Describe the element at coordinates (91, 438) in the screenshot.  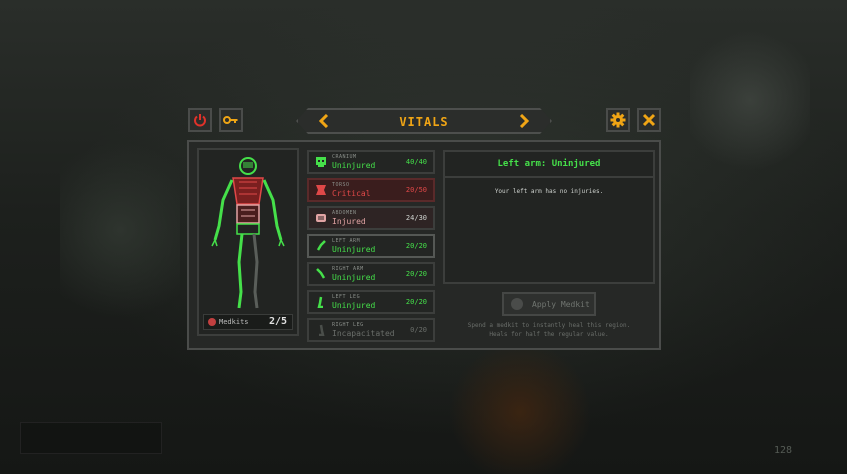
I see `hud-bar` at that location.